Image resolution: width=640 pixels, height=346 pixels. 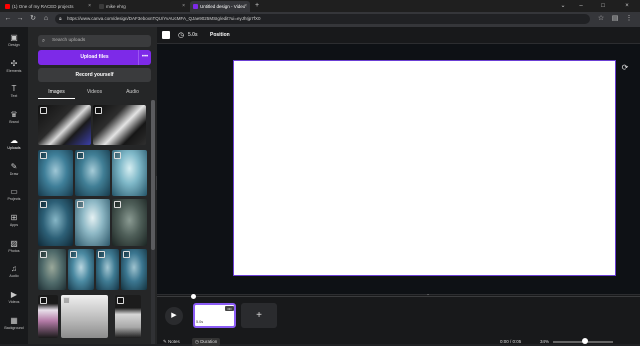 I want to click on maximize-icon: □, so click(x=603, y=6).